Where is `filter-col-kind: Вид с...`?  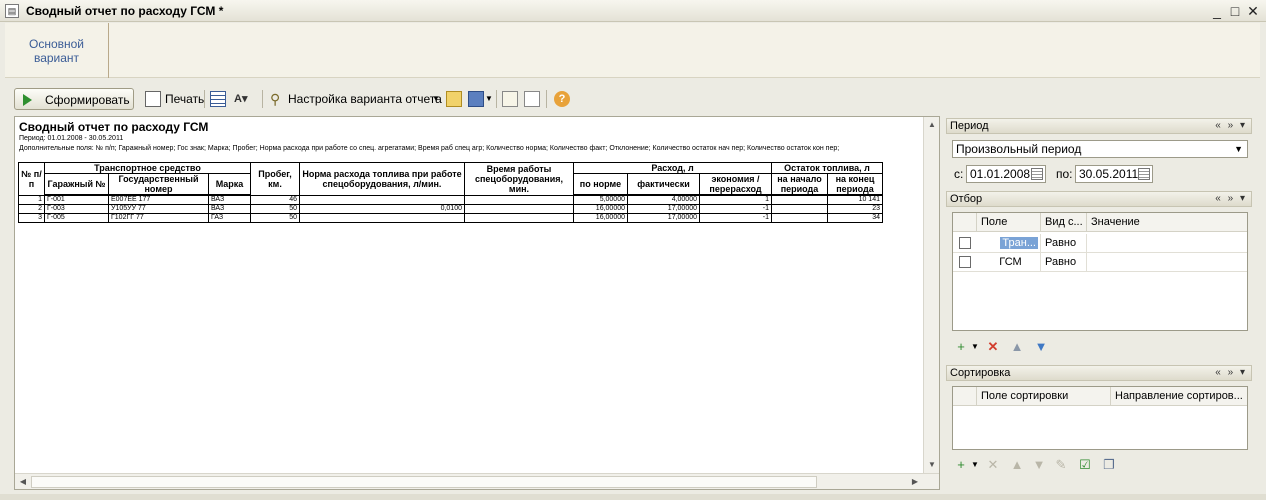 filter-col-kind: Вид с... is located at coordinates (1064, 222).